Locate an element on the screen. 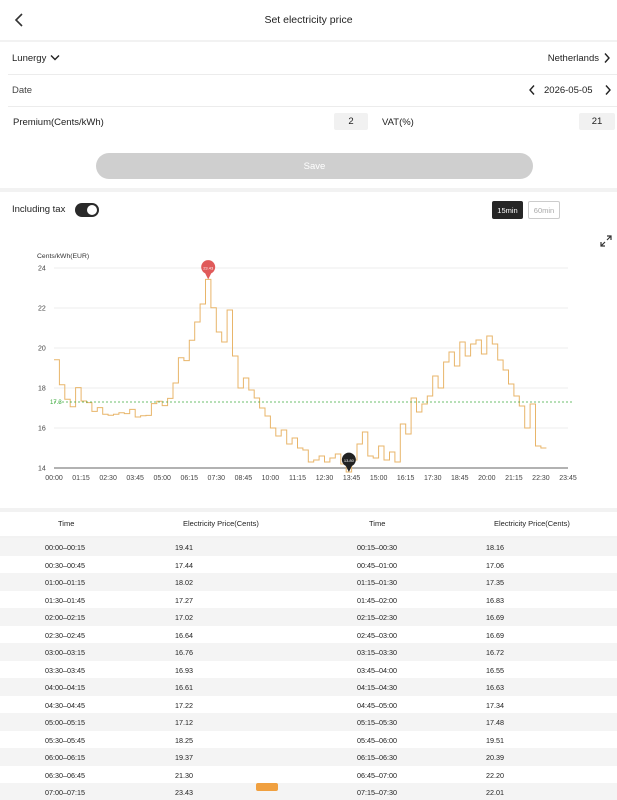  price-cell: 19.41 is located at coordinates (184, 547).